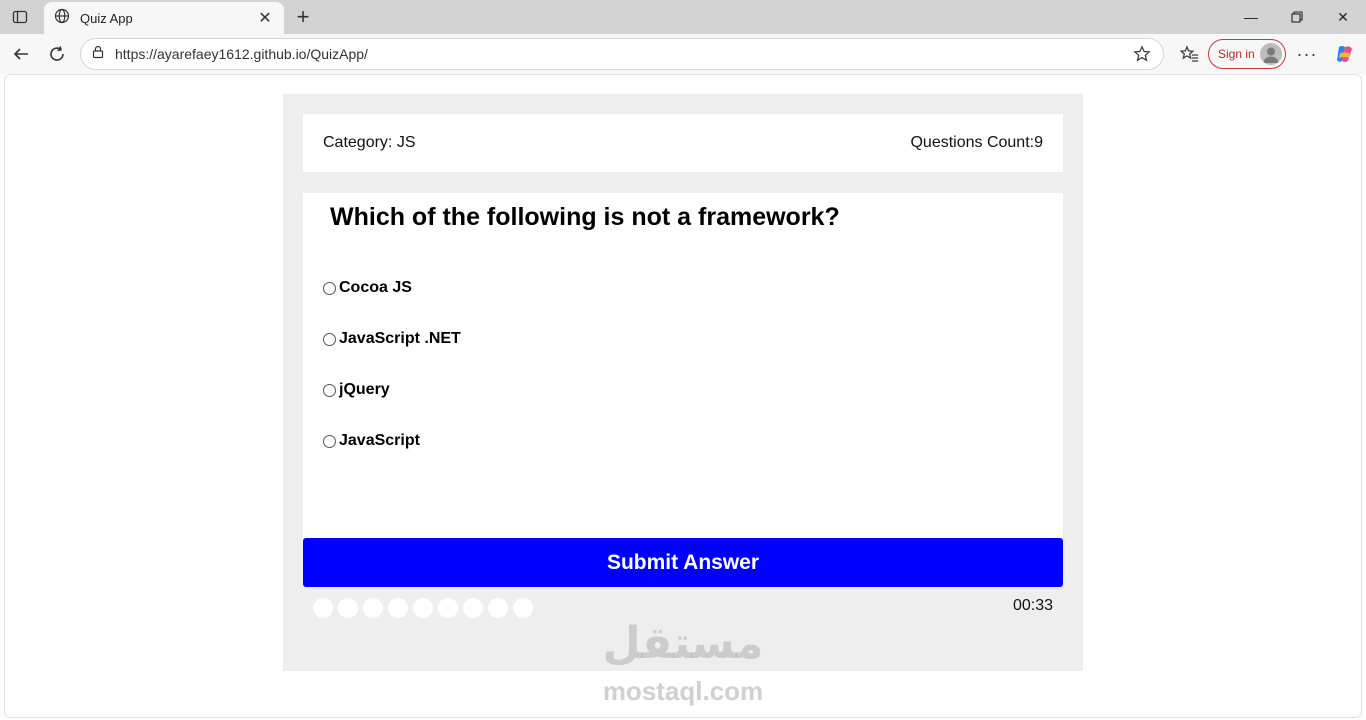  Describe the element at coordinates (62, 18) in the screenshot. I see `globe-icon` at that location.